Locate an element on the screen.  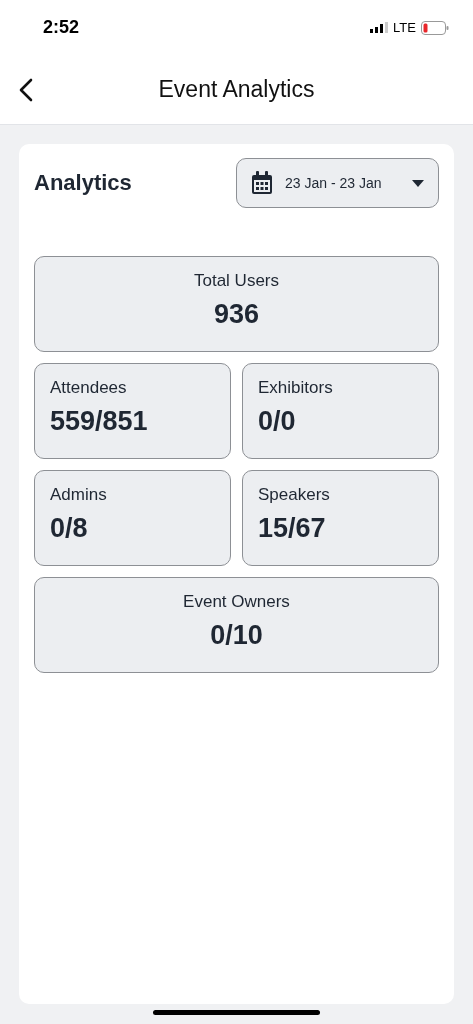
page-title: Event Analytics is located at coordinates (236, 89).